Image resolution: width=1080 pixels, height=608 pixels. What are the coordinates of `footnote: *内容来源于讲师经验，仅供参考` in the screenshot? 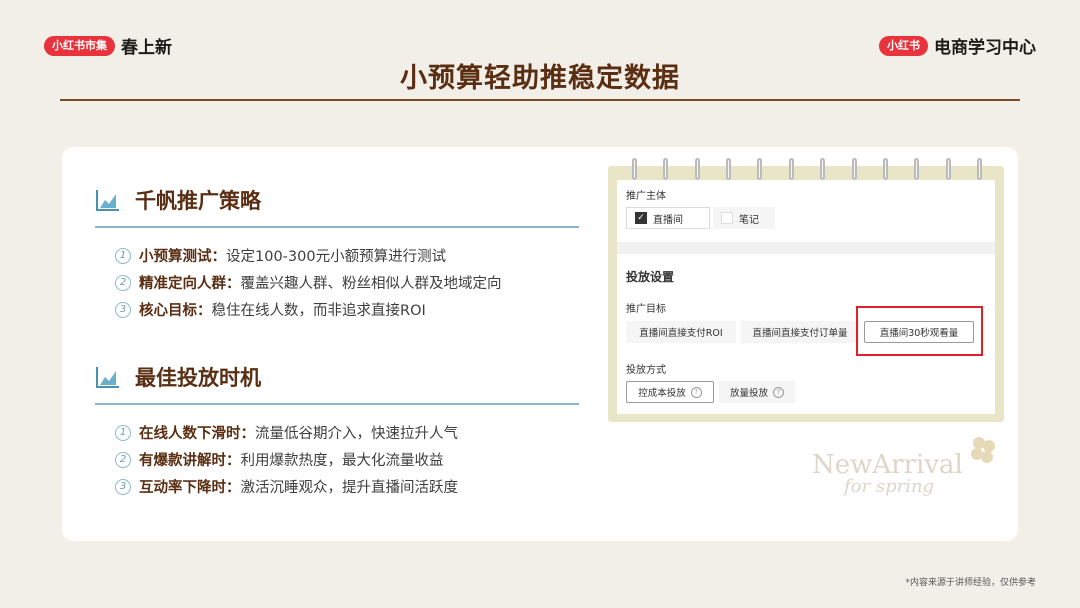 It's located at (970, 583).